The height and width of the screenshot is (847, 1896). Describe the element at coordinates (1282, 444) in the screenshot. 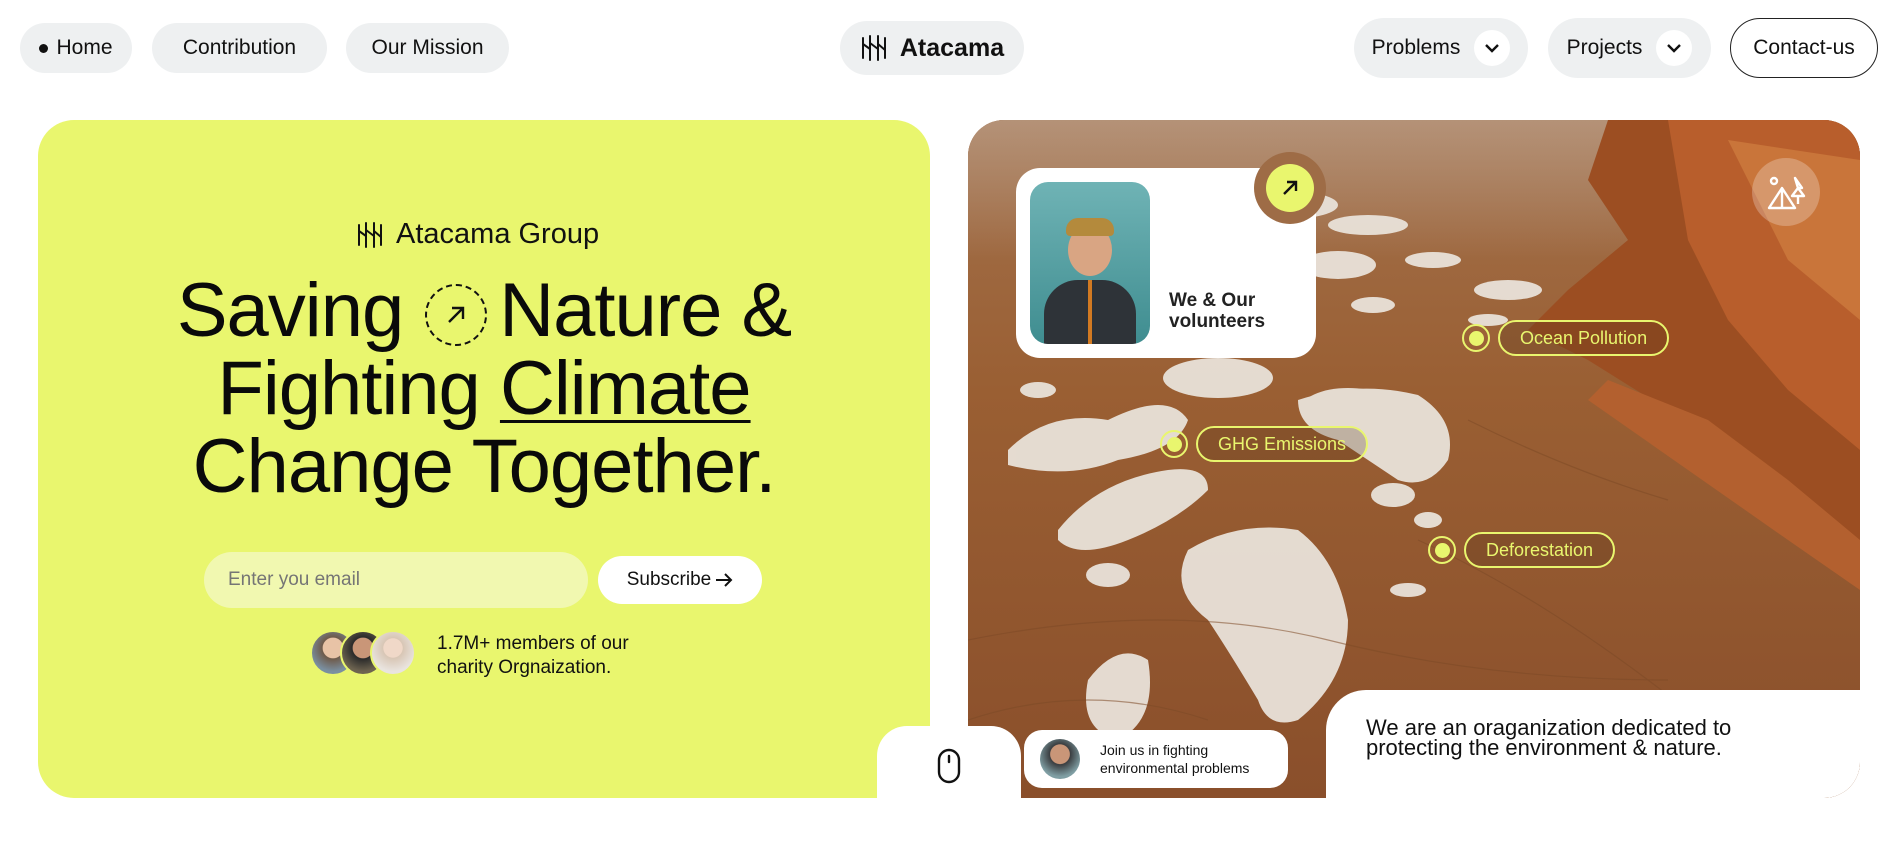

I see `tag-label: GHG Emissions` at that location.